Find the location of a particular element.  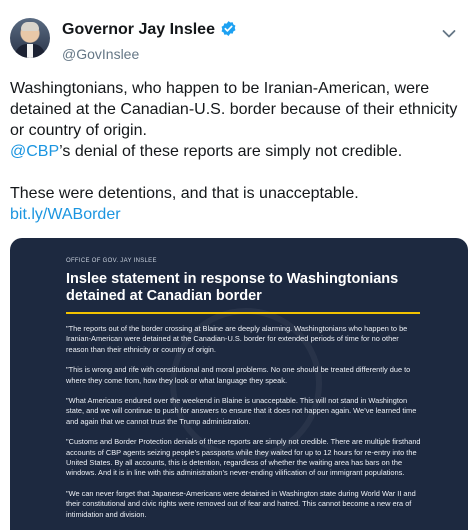

author-name: Governor Jay Inslee is located at coordinates (138, 29).